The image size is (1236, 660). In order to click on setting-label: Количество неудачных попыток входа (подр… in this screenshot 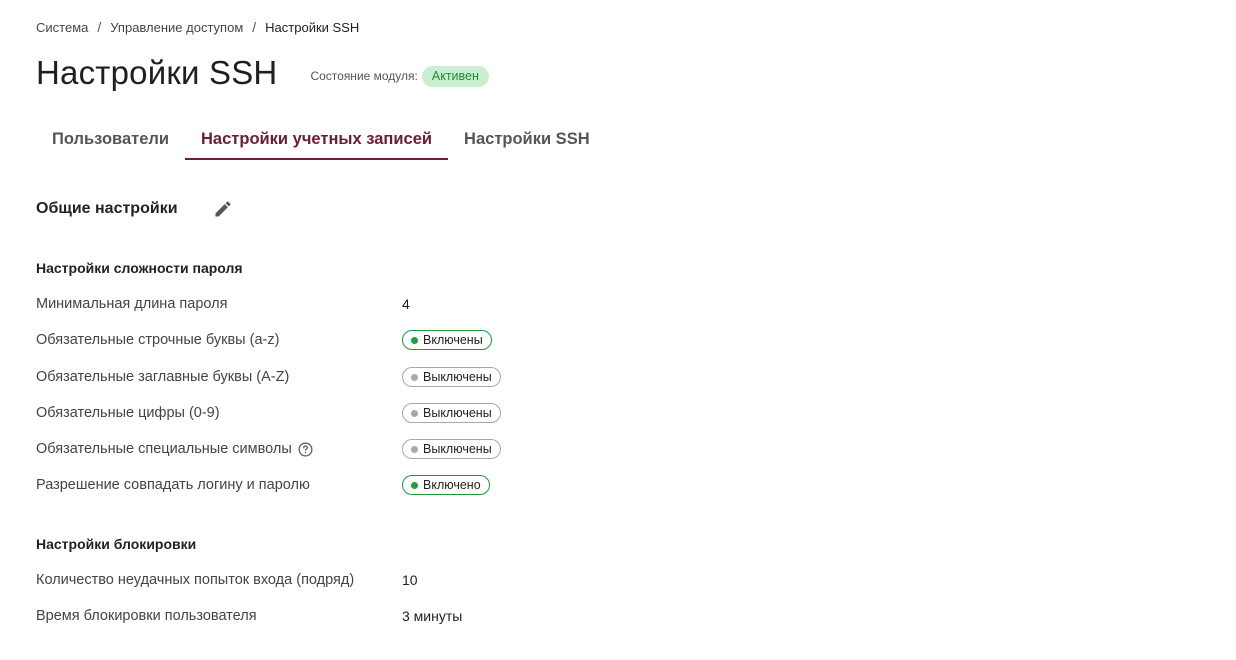, I will do `click(195, 580)`.